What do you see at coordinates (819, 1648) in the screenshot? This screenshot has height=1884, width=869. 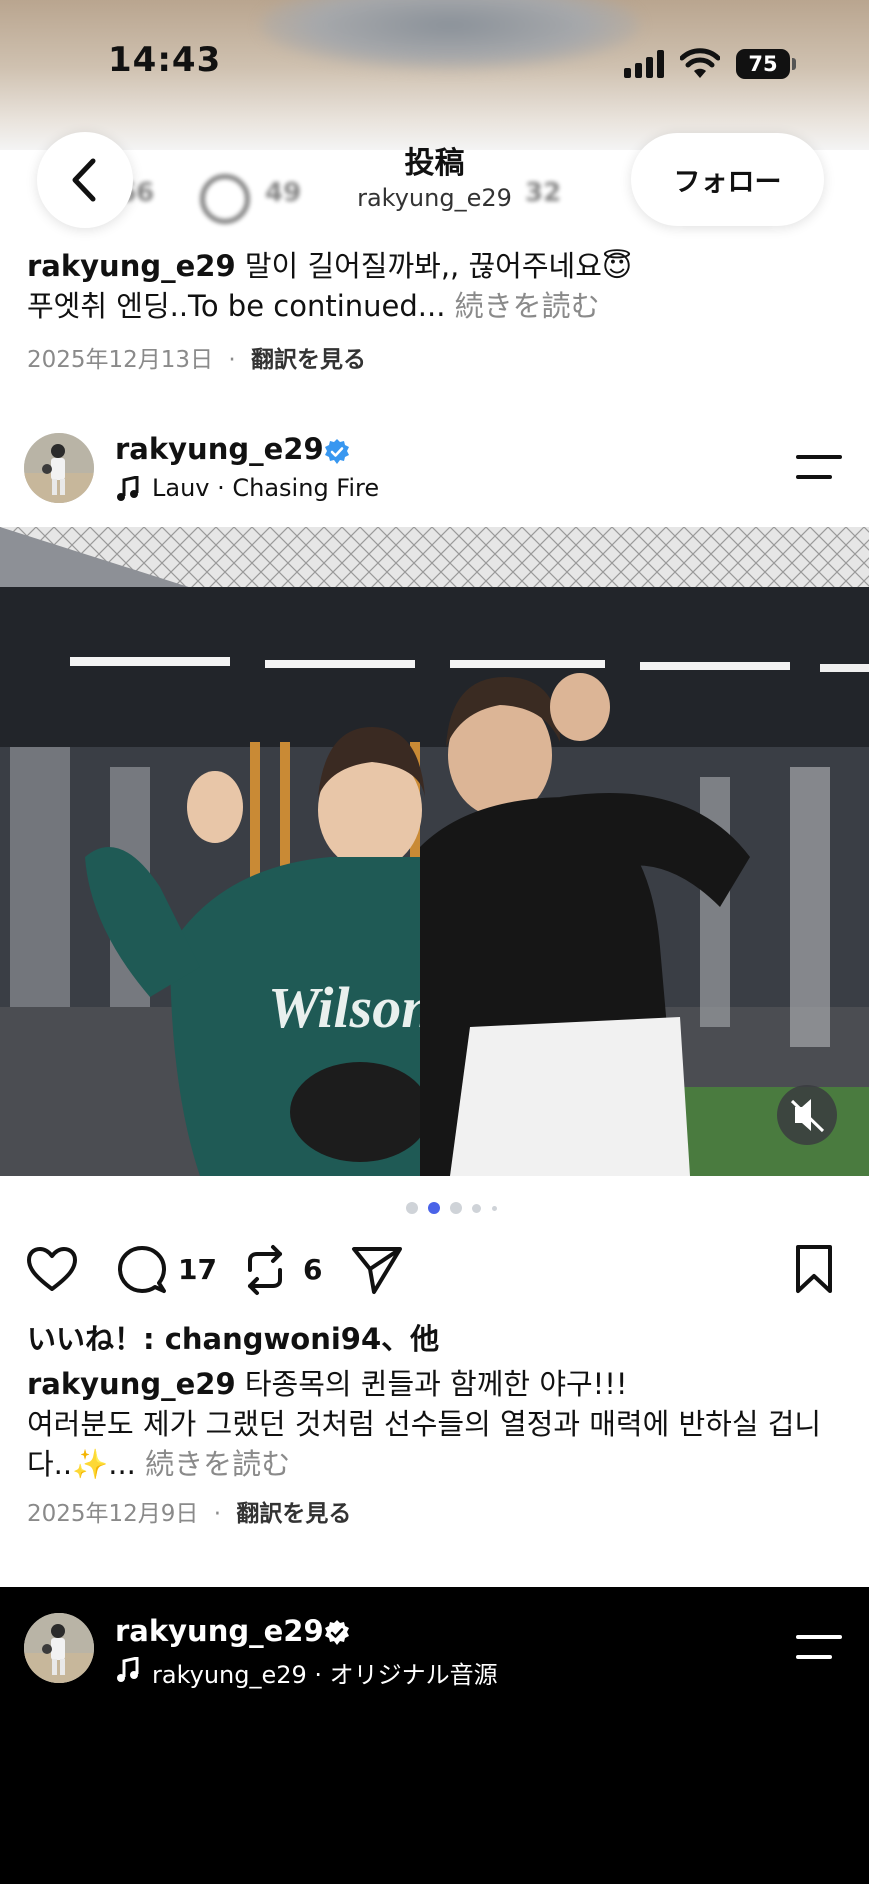 I see `next-more-options-icon` at bounding box center [819, 1648].